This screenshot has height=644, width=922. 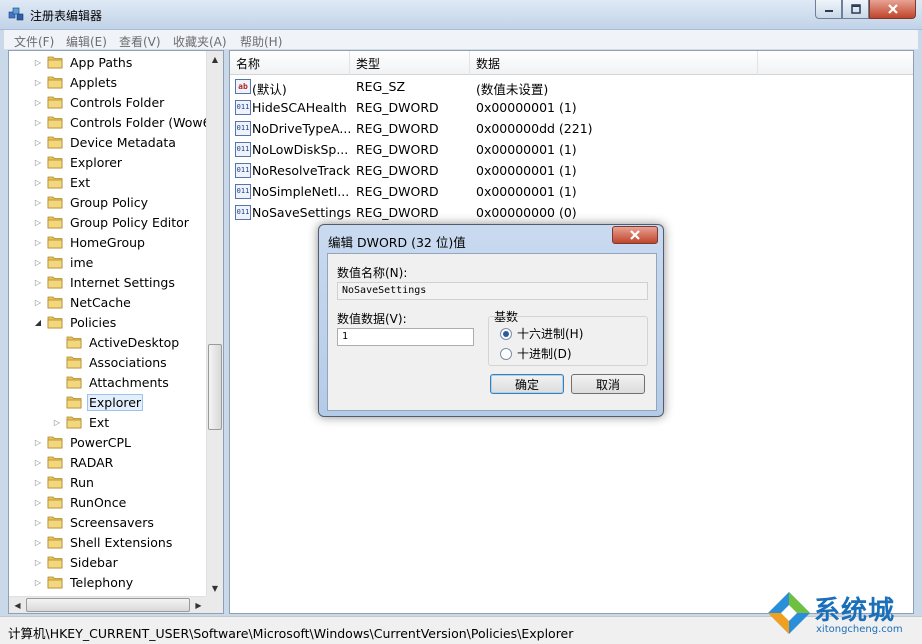 What do you see at coordinates (215, 387) in the screenshot?
I see `tree-vertical-scroll-thumb` at bounding box center [215, 387].